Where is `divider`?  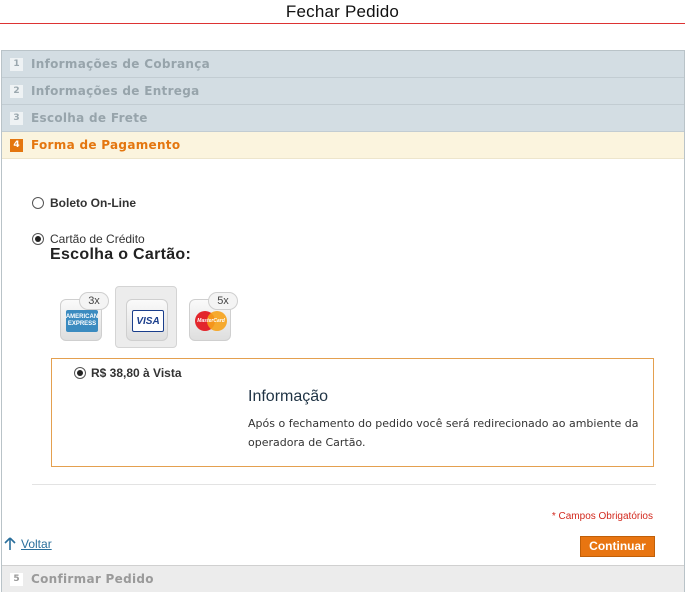
divider is located at coordinates (344, 484).